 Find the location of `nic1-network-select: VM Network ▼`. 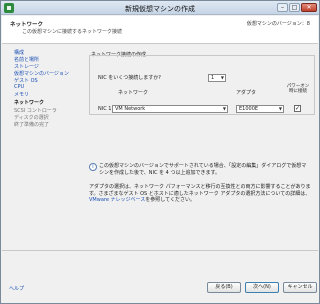

nic1-network-select: VM Network ▼ is located at coordinates (170, 109).